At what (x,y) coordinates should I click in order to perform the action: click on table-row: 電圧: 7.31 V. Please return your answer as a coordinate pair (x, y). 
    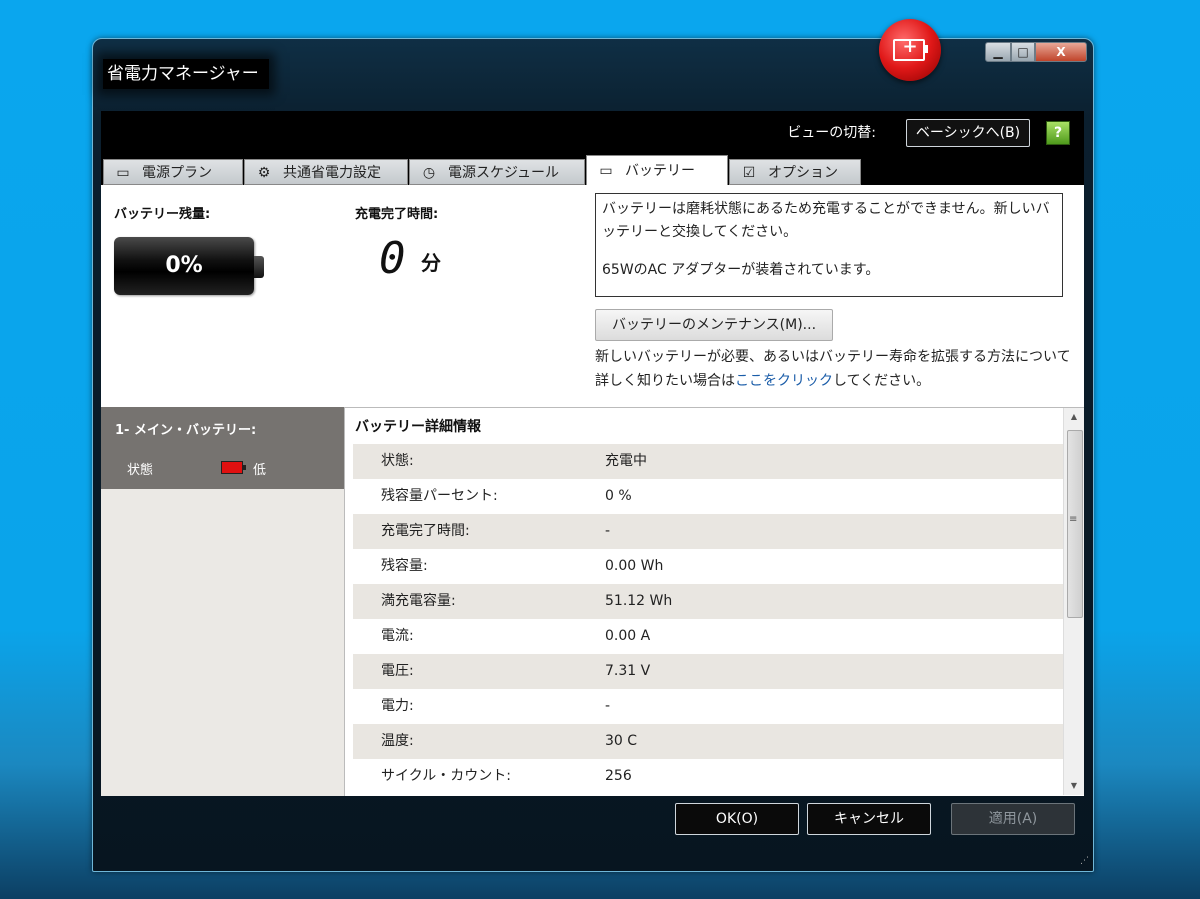
    Looking at the image, I should click on (709, 671).